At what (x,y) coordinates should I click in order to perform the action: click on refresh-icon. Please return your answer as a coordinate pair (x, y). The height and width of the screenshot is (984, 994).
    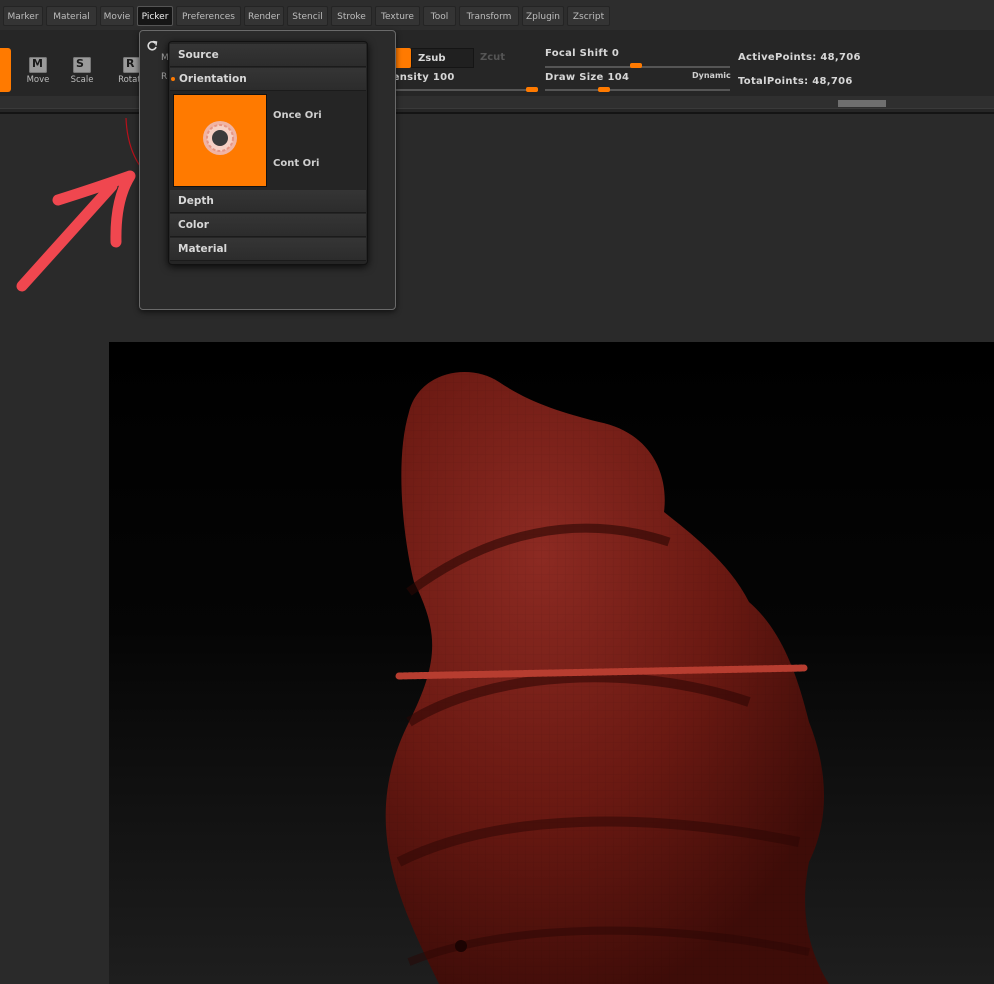
    Looking at the image, I should click on (152, 44).